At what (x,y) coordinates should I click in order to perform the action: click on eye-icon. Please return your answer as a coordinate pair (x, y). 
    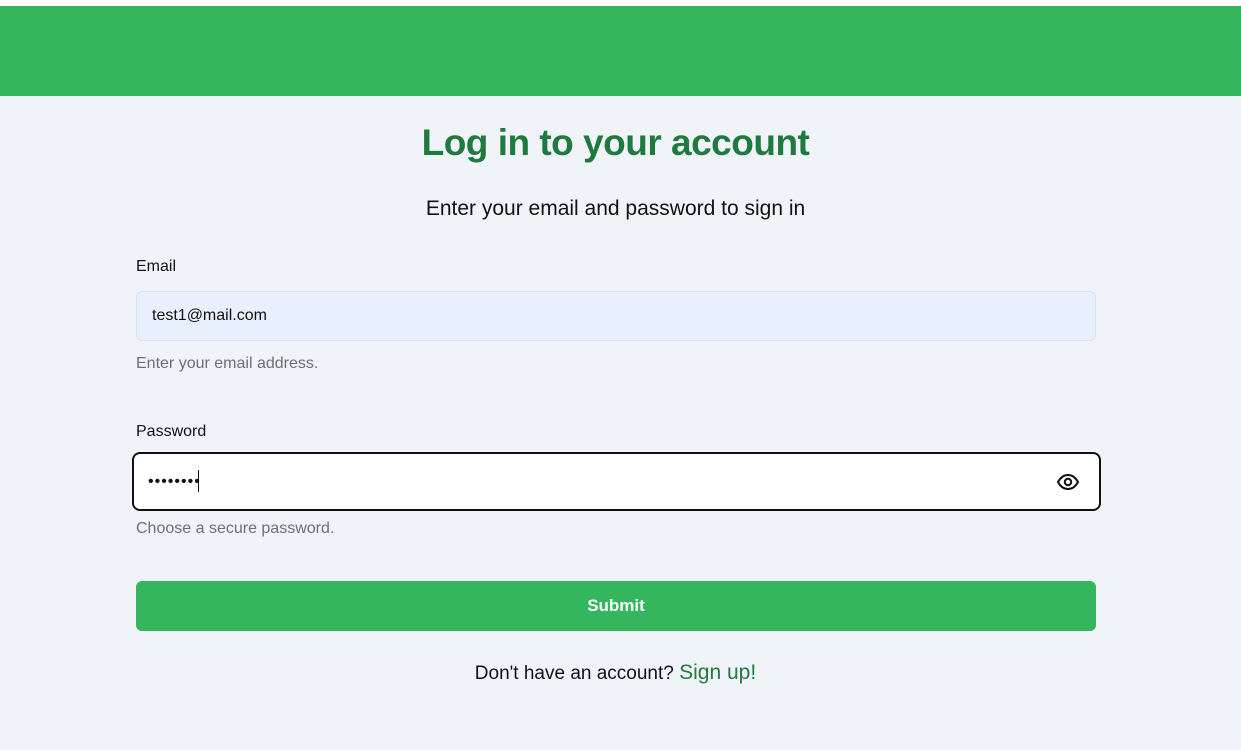
    Looking at the image, I should click on (1068, 482).